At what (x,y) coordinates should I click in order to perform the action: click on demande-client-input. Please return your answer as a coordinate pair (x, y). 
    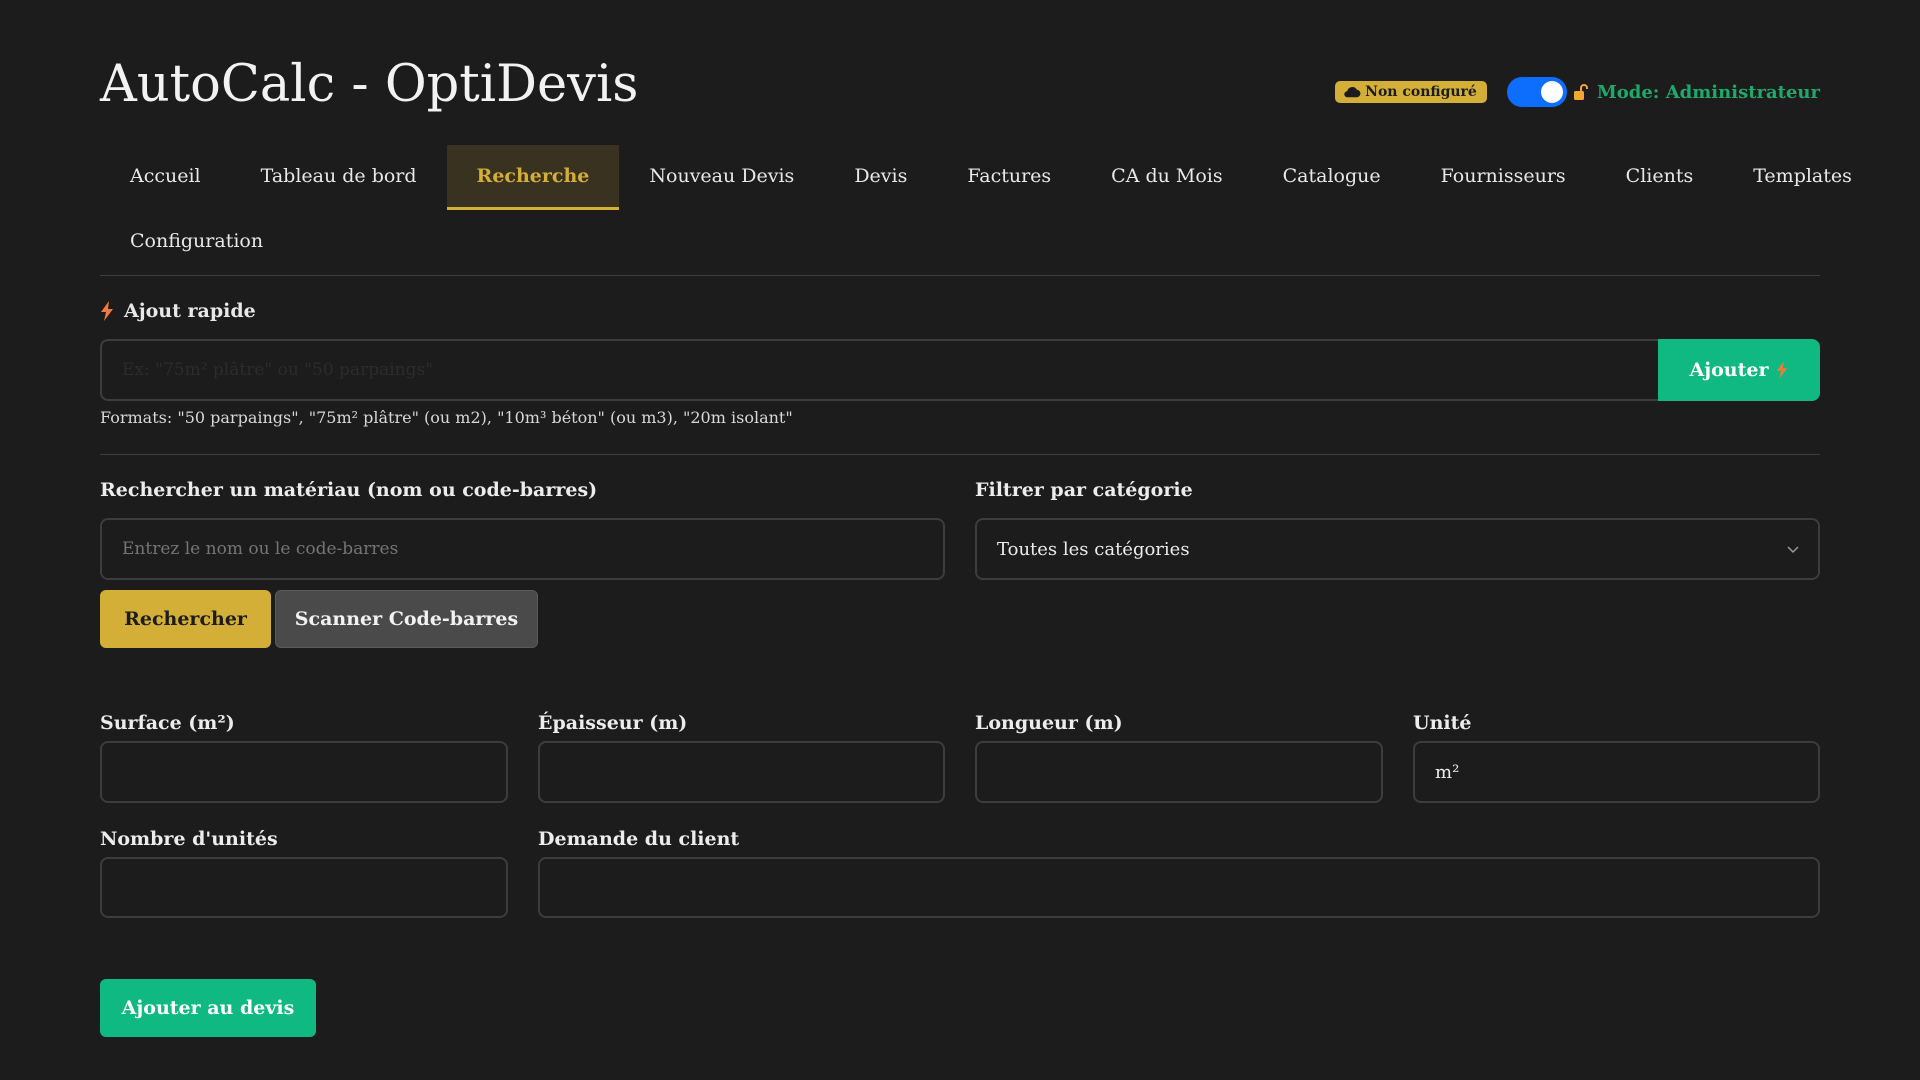
    Looking at the image, I should click on (1179, 887).